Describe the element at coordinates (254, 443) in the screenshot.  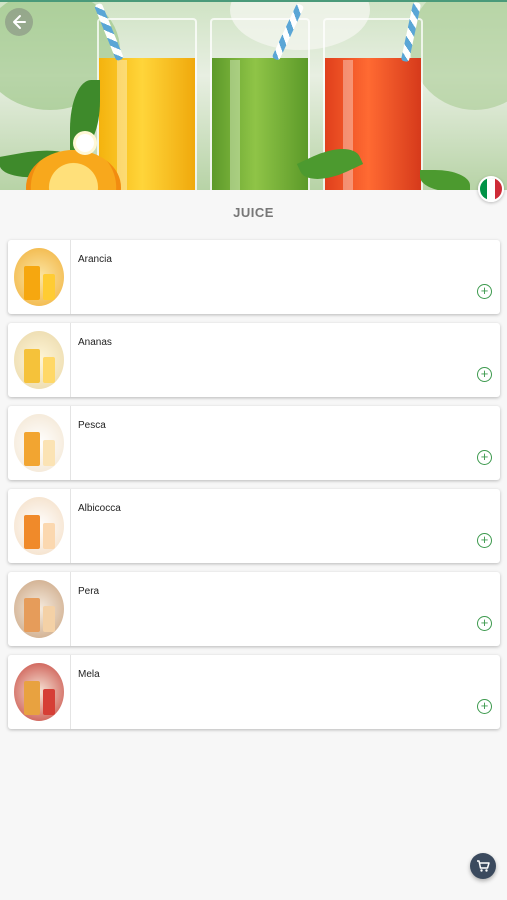
I see `list-item: Pesca +` at that location.